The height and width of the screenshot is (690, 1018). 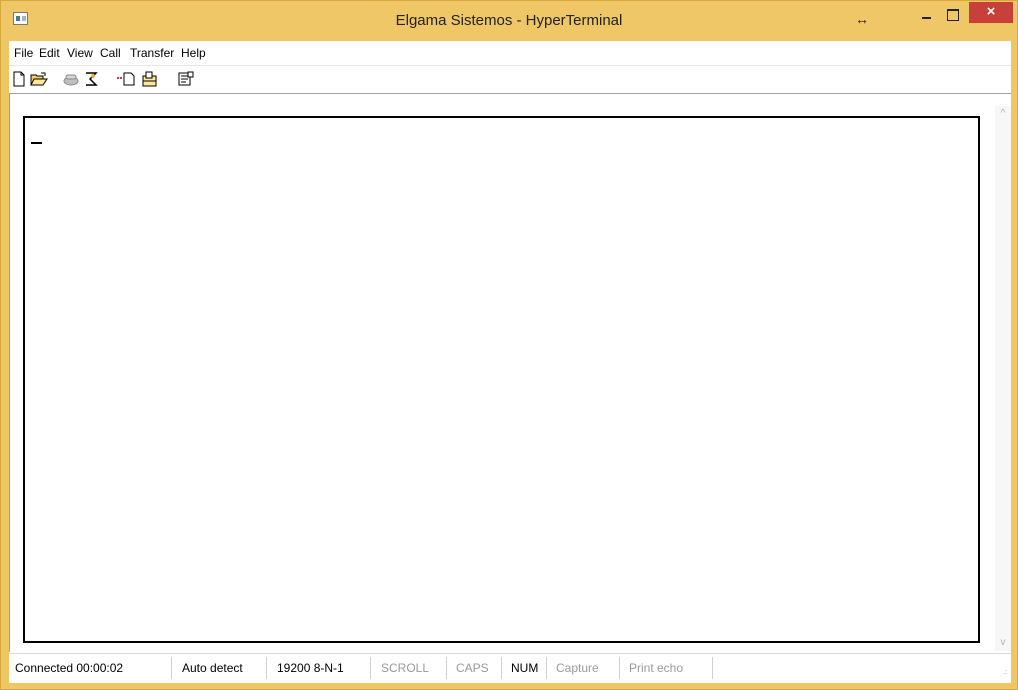 I want to click on status-connected: Connected 00:00:02, so click(x=90, y=668).